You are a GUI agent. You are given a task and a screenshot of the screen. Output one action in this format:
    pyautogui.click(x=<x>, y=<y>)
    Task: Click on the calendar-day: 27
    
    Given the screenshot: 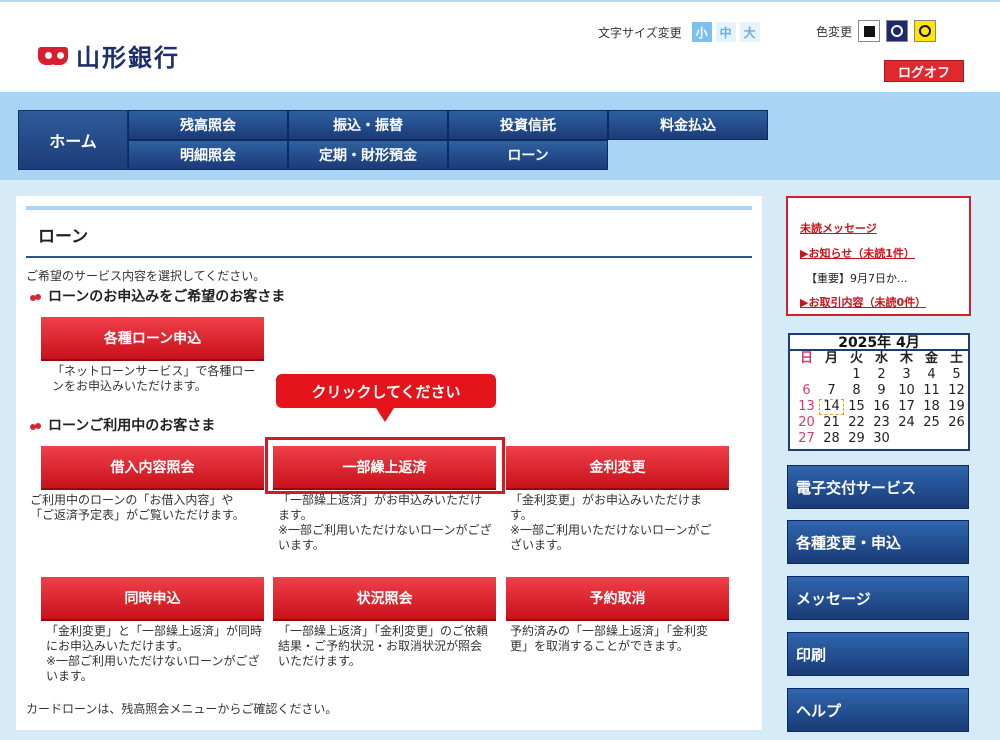 What is the action you would take?
    pyautogui.click(x=806, y=438)
    